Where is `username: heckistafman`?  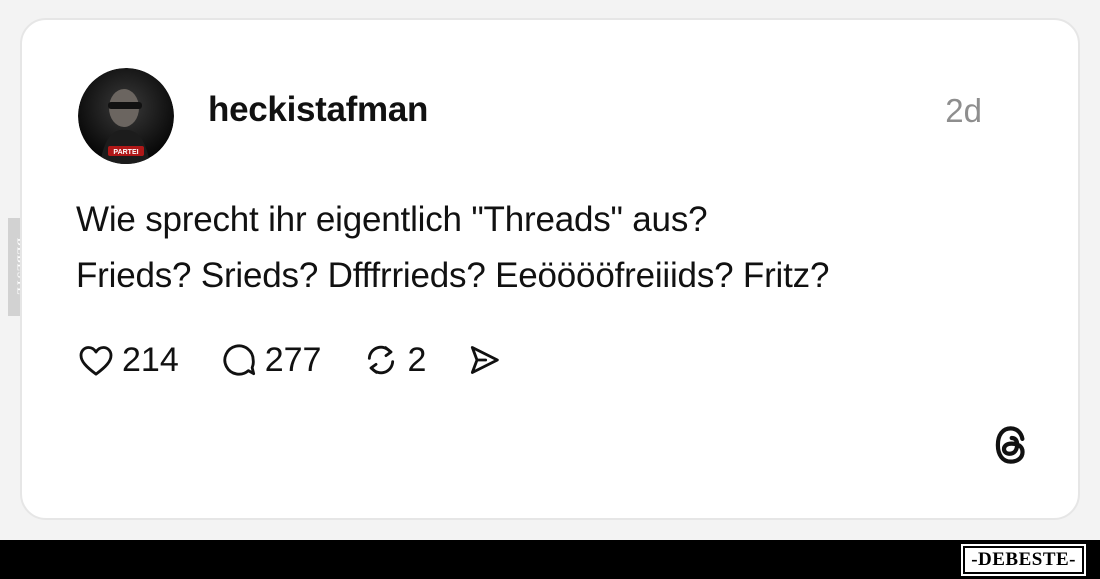
username: heckistafman is located at coordinates (318, 110).